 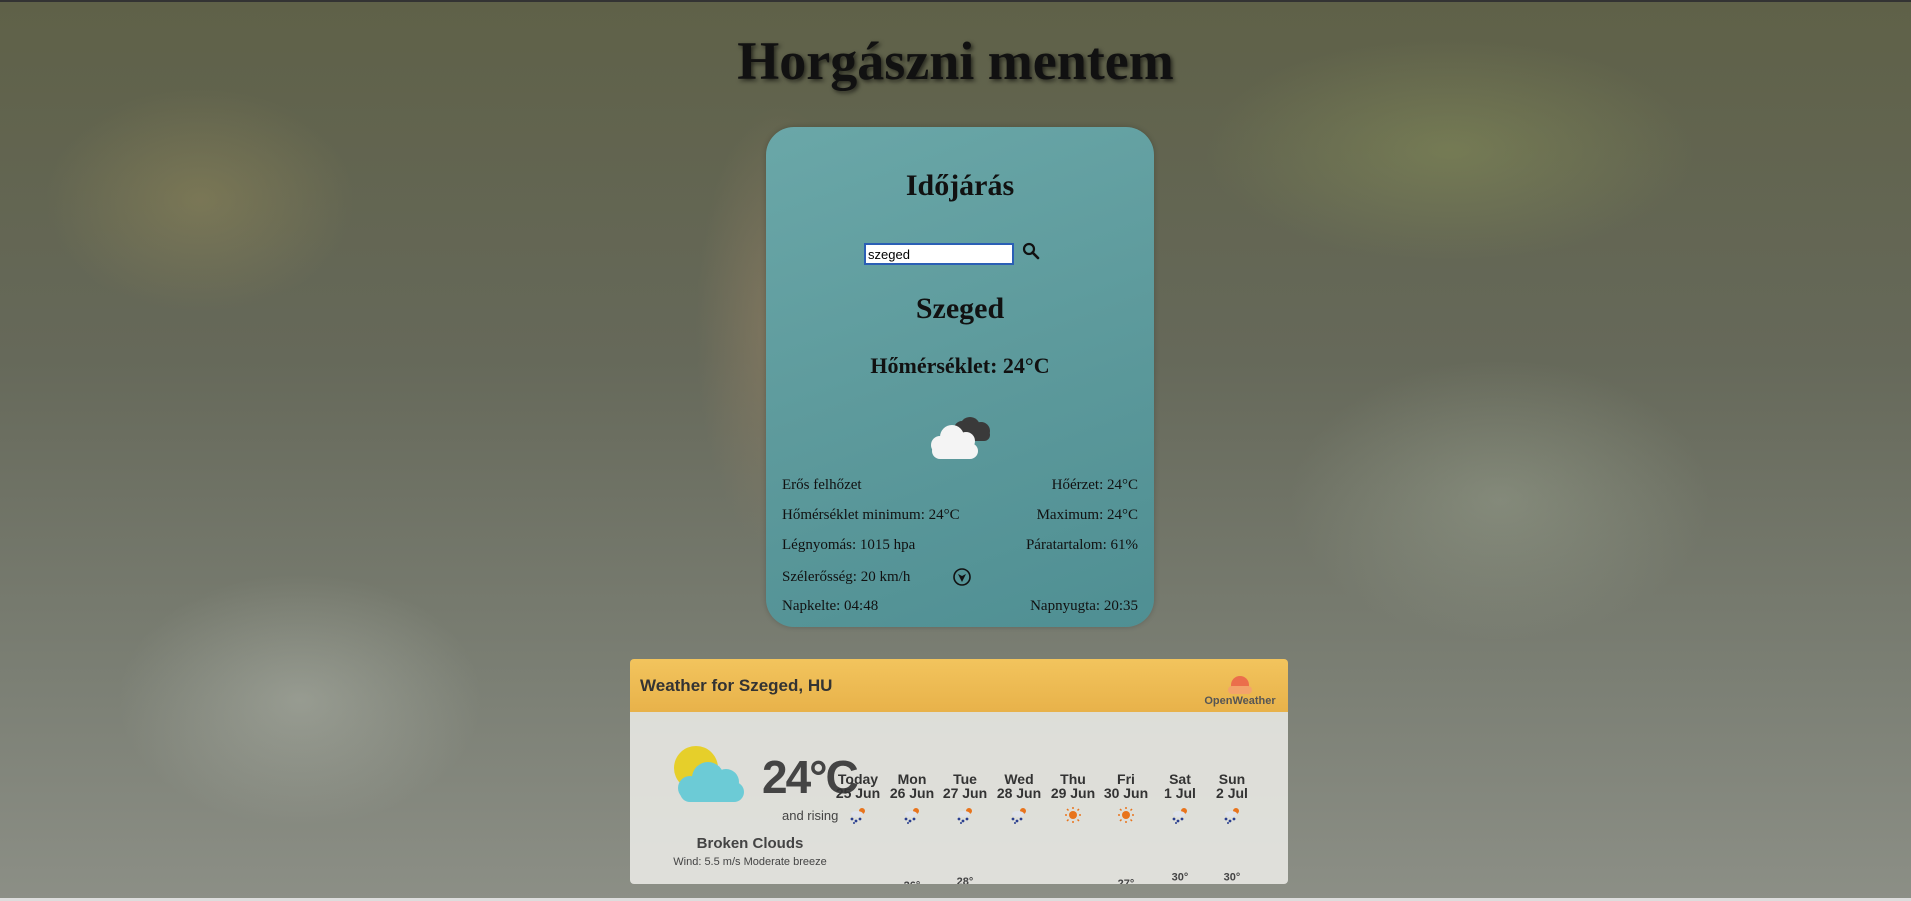 What do you see at coordinates (750, 862) in the screenshot?
I see `wind-description: Wind: 5.5 m/s Moderate breeze` at bounding box center [750, 862].